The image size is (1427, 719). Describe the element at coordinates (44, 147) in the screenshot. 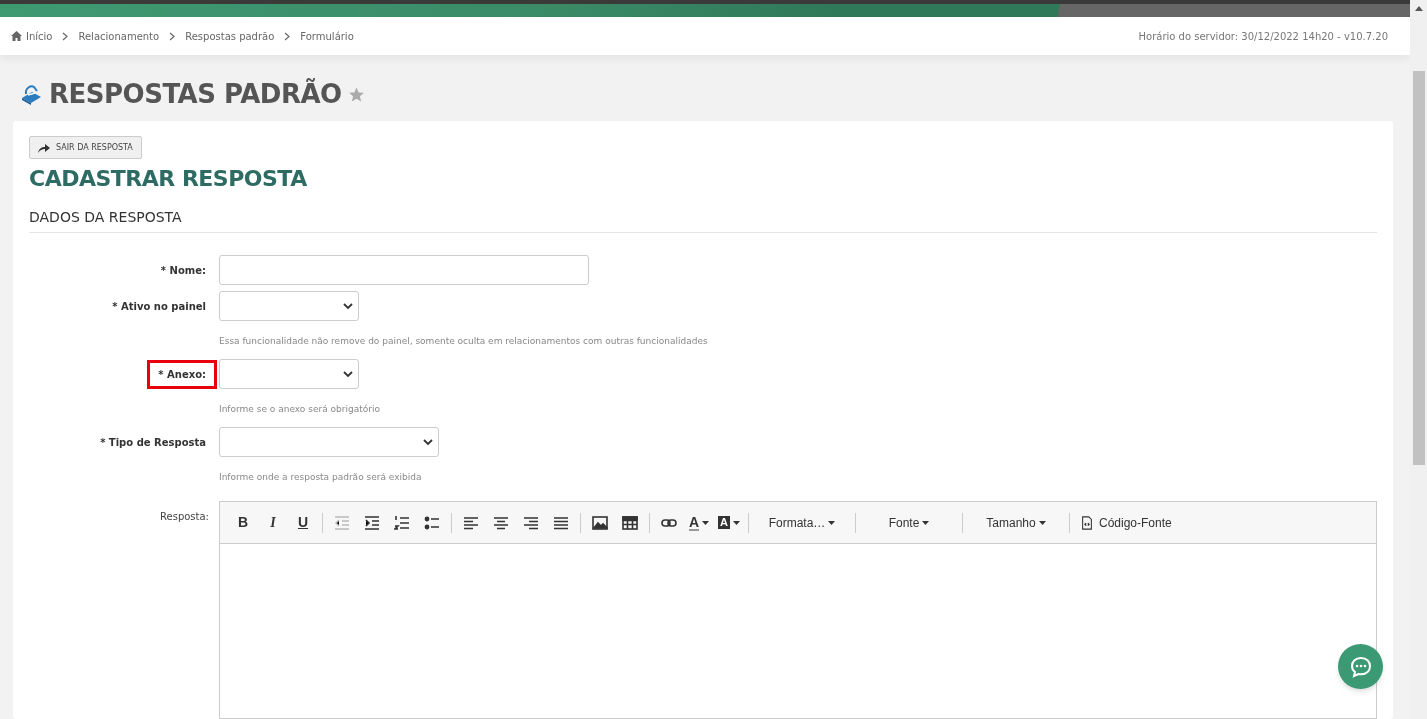

I see `share-arrow-icon` at that location.